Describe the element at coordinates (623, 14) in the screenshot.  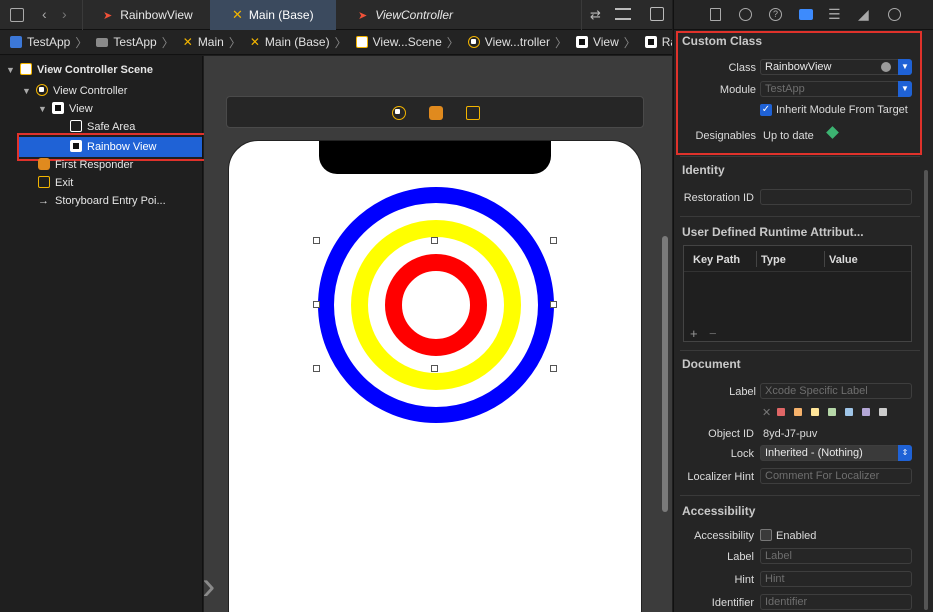
I see `editor-options-icon` at that location.